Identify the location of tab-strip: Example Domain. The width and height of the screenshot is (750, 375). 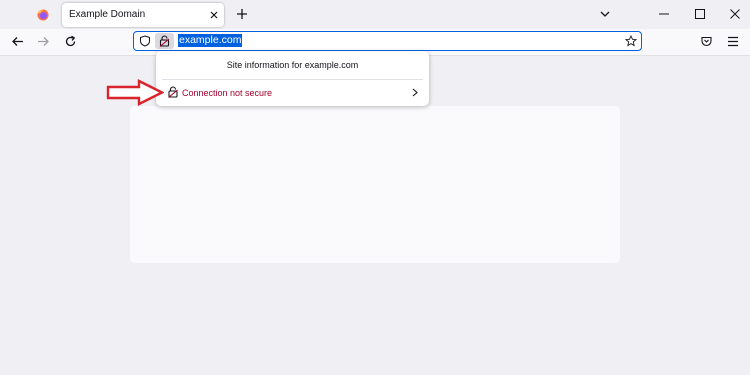
(375, 14).